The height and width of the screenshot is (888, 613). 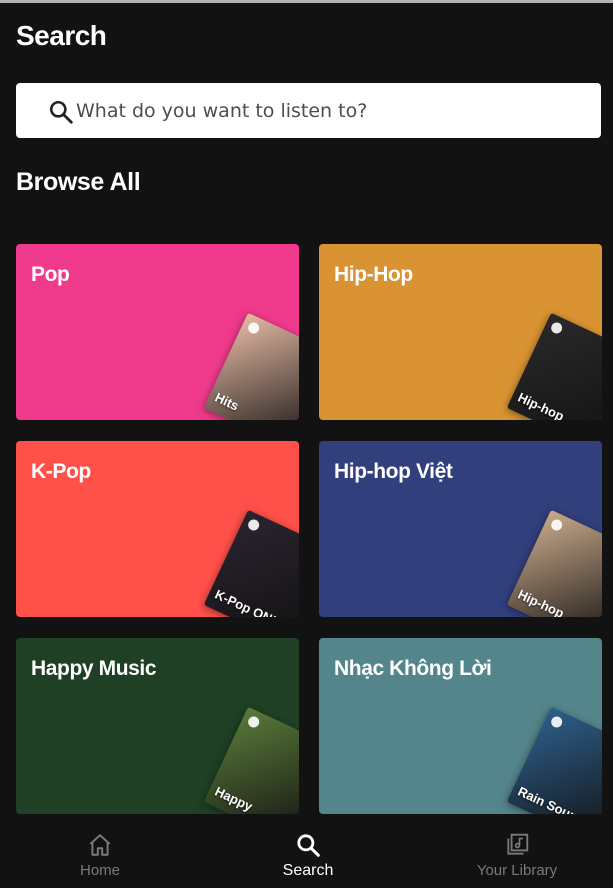 What do you see at coordinates (78, 182) in the screenshot?
I see `section-title: Browse All` at bounding box center [78, 182].